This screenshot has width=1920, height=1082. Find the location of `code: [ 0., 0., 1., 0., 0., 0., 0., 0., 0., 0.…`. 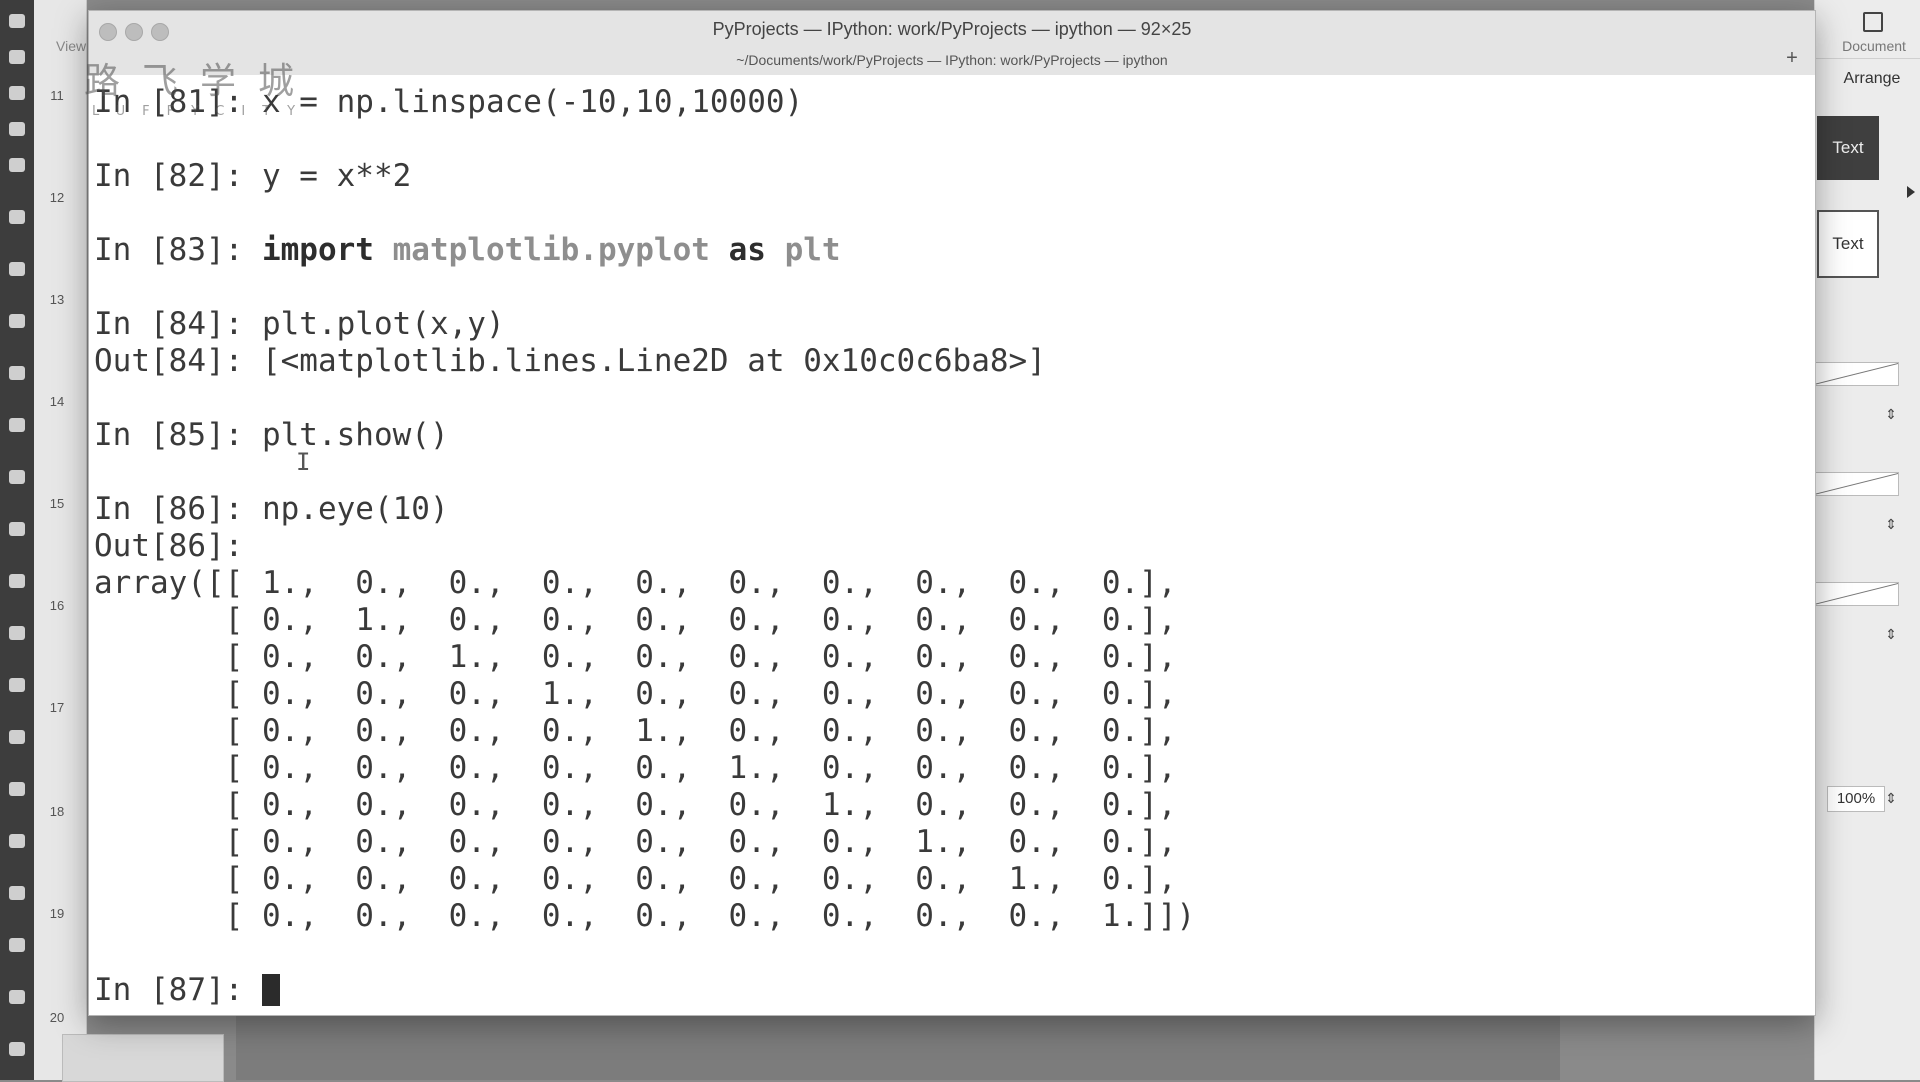

code: [ 0., 0., 1., 0., 0., 0., 0., 0., 0., 0.… is located at coordinates (635, 657).